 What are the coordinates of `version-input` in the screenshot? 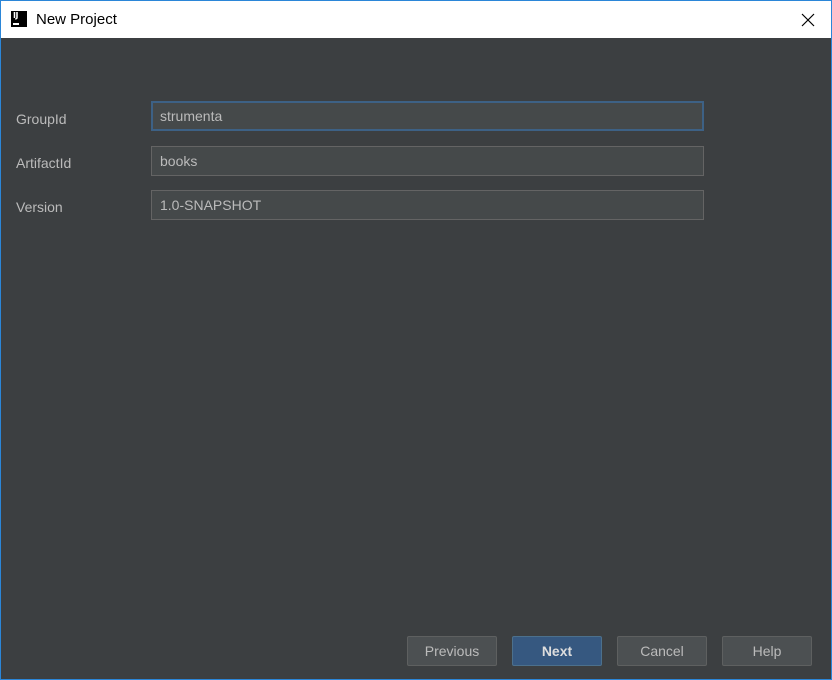 It's located at (427, 205).